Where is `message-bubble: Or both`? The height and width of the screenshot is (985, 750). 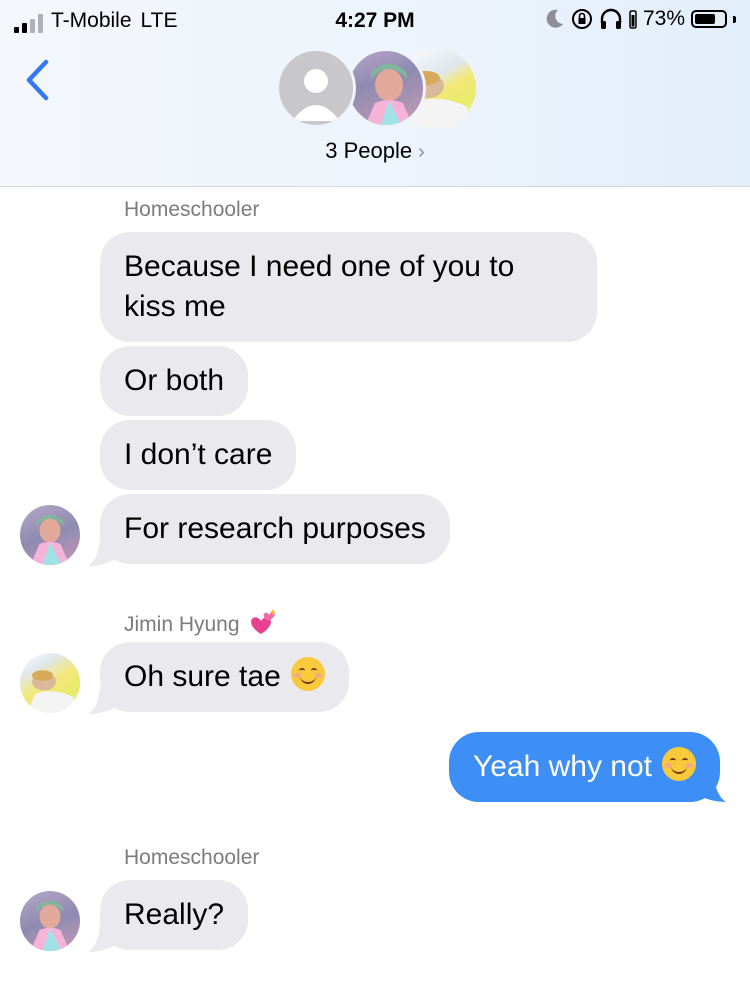
message-bubble: Or both is located at coordinates (174, 381).